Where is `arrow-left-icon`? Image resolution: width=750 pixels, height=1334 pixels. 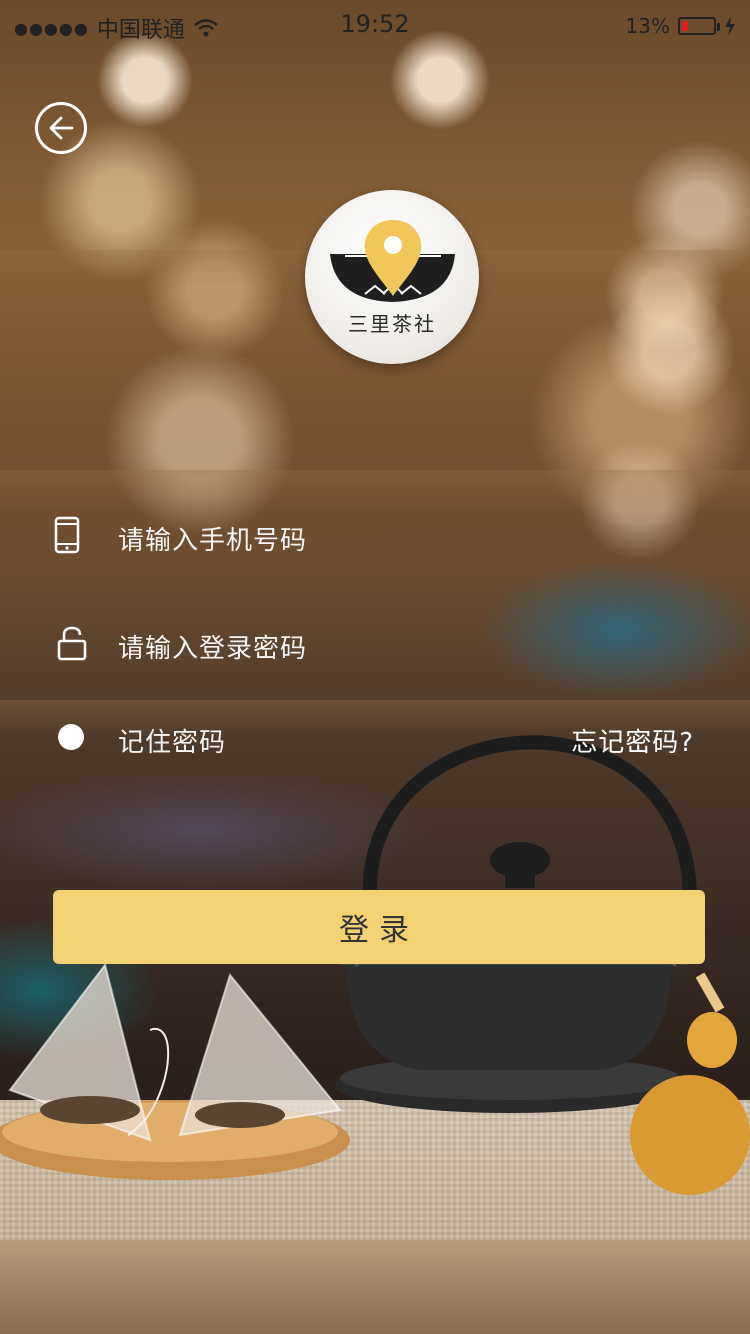 arrow-left-icon is located at coordinates (61, 128).